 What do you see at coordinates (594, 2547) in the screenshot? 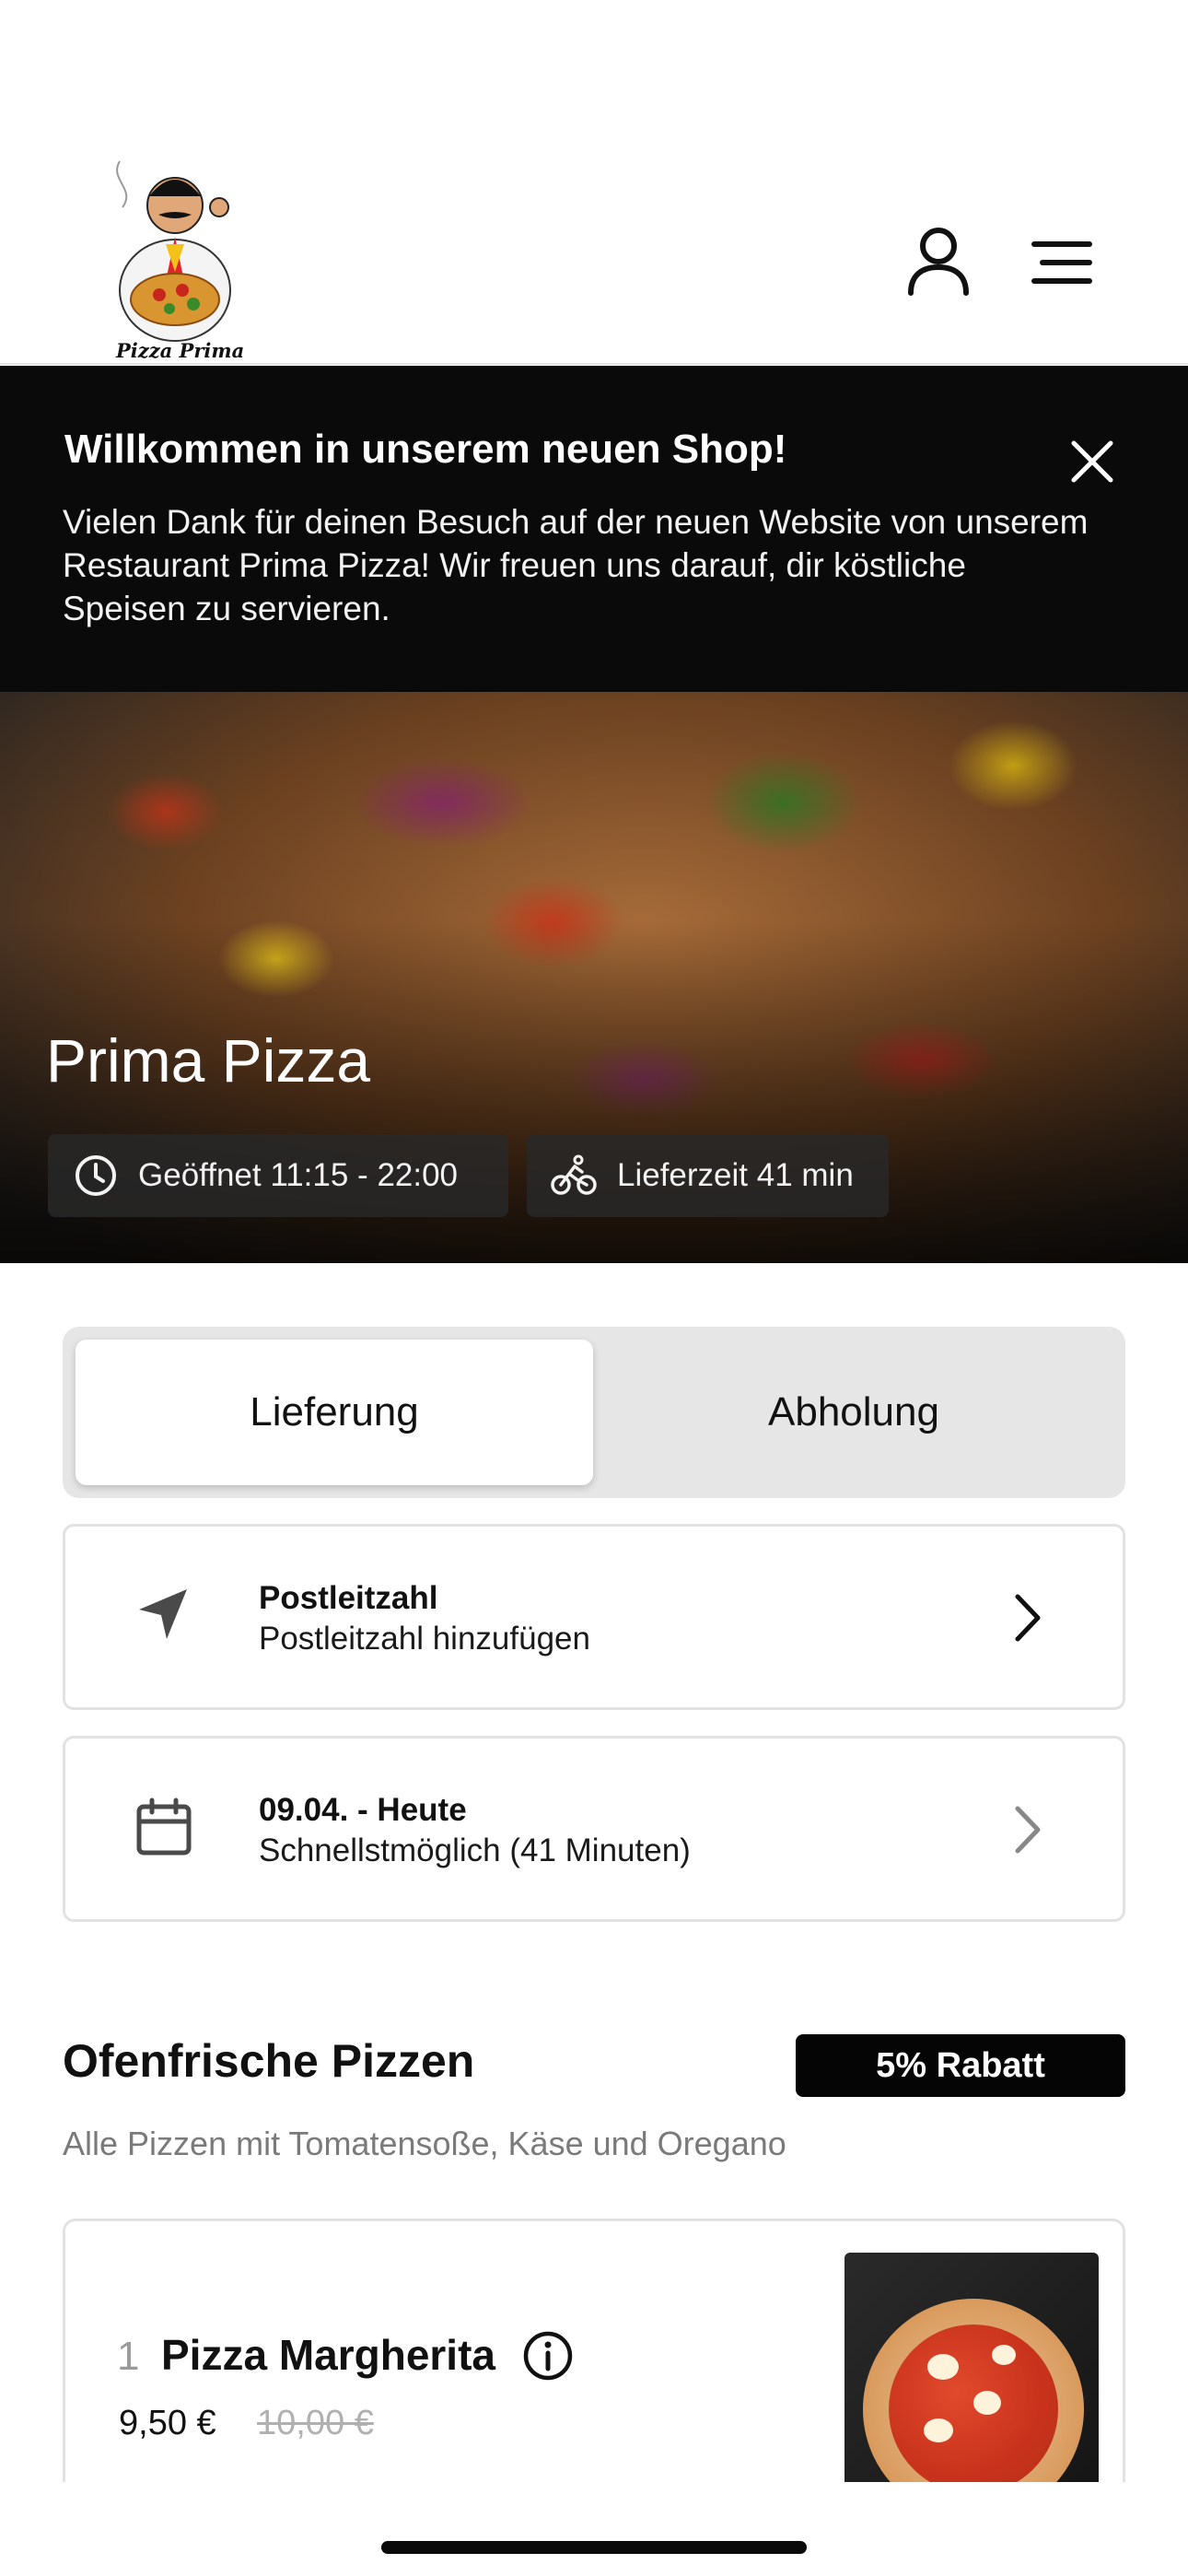
I see `home-indicator` at bounding box center [594, 2547].